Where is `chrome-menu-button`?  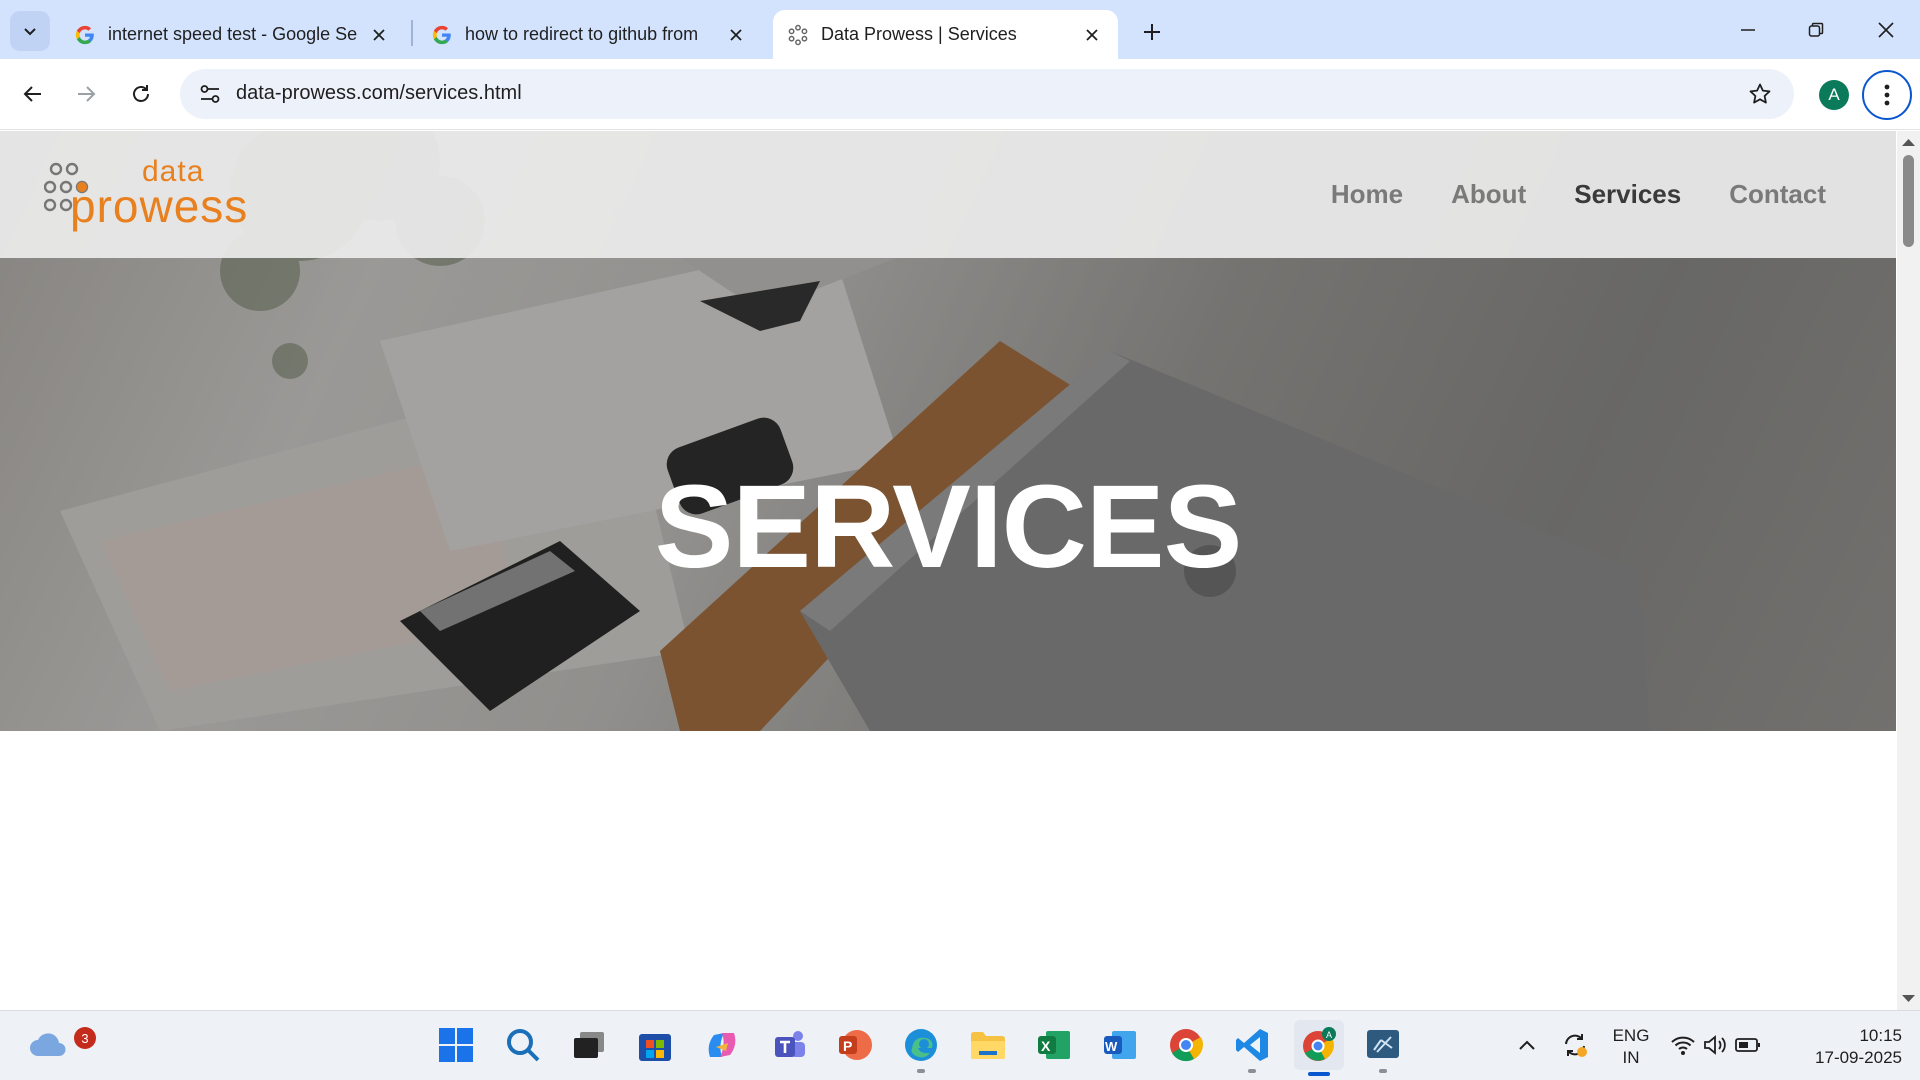
chrome-menu-button is located at coordinates (1887, 95).